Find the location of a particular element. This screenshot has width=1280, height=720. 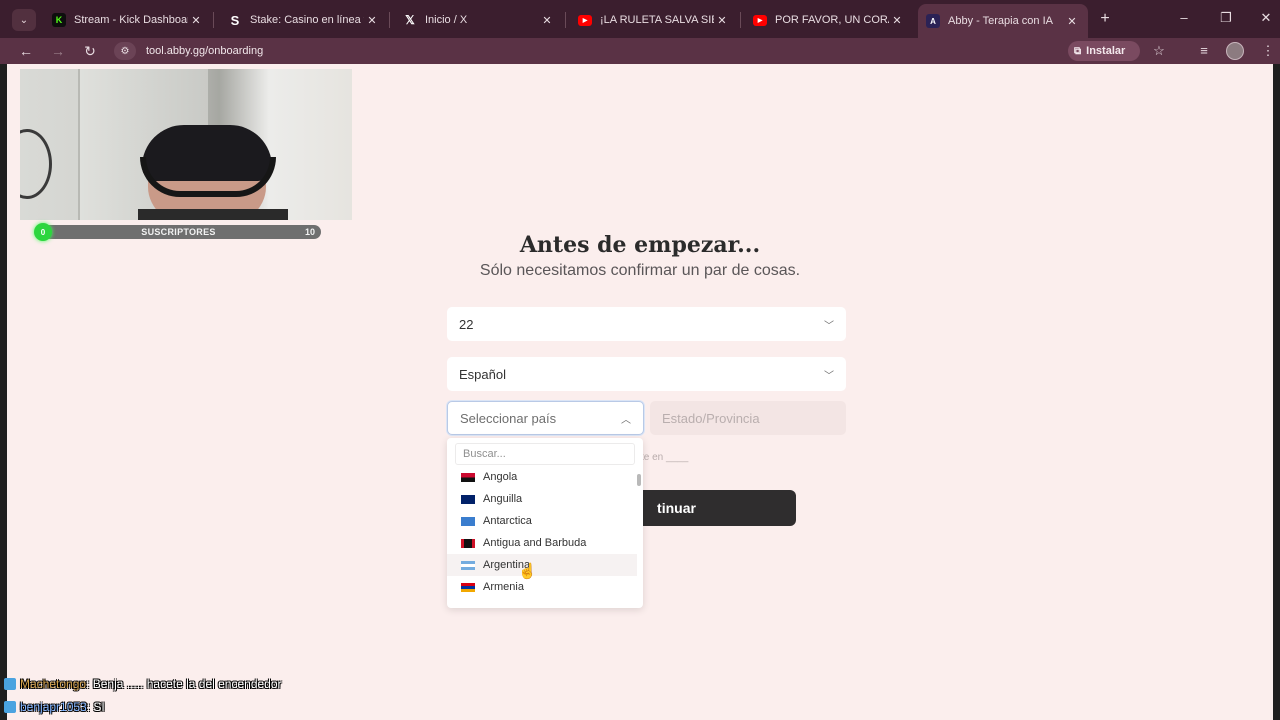

antarctica-flag-icon is located at coordinates (468, 521).